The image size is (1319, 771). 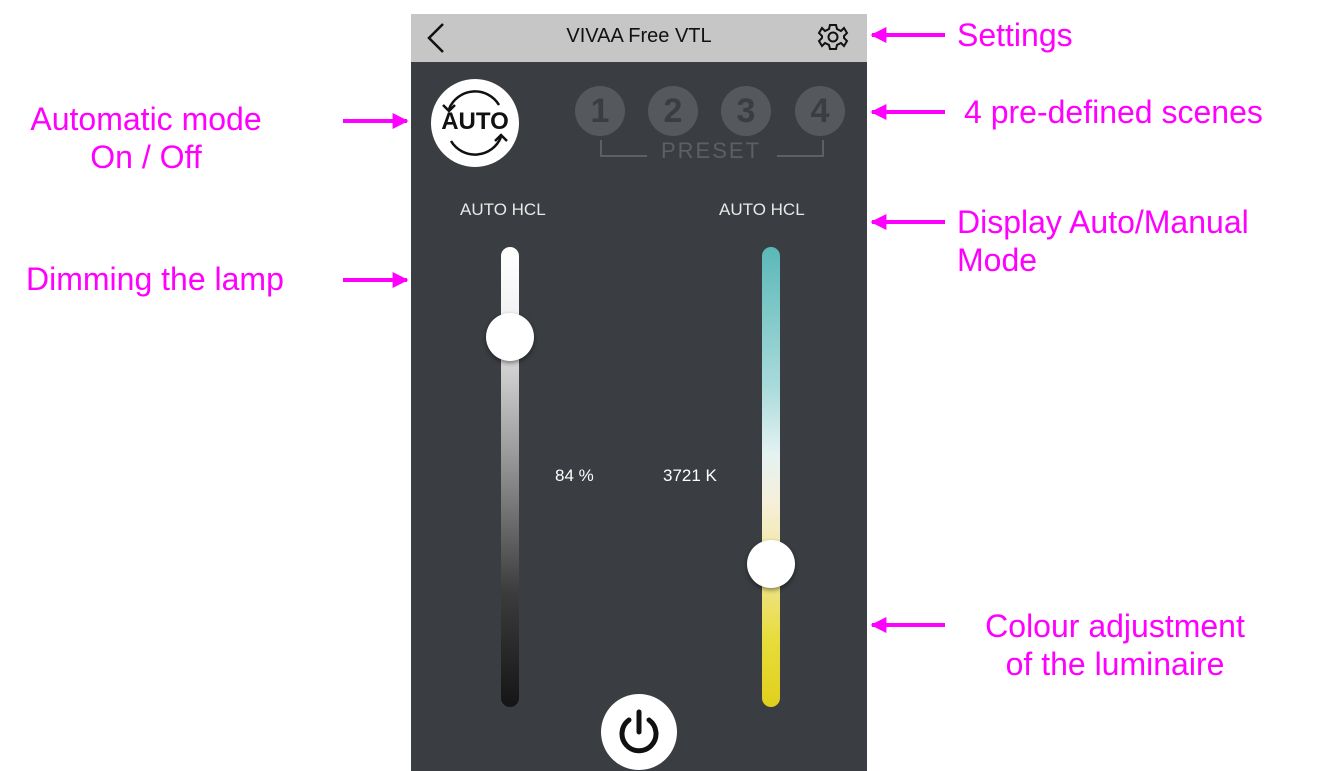 I want to click on dimming-mode-label: AUTO HCL, so click(x=503, y=209).